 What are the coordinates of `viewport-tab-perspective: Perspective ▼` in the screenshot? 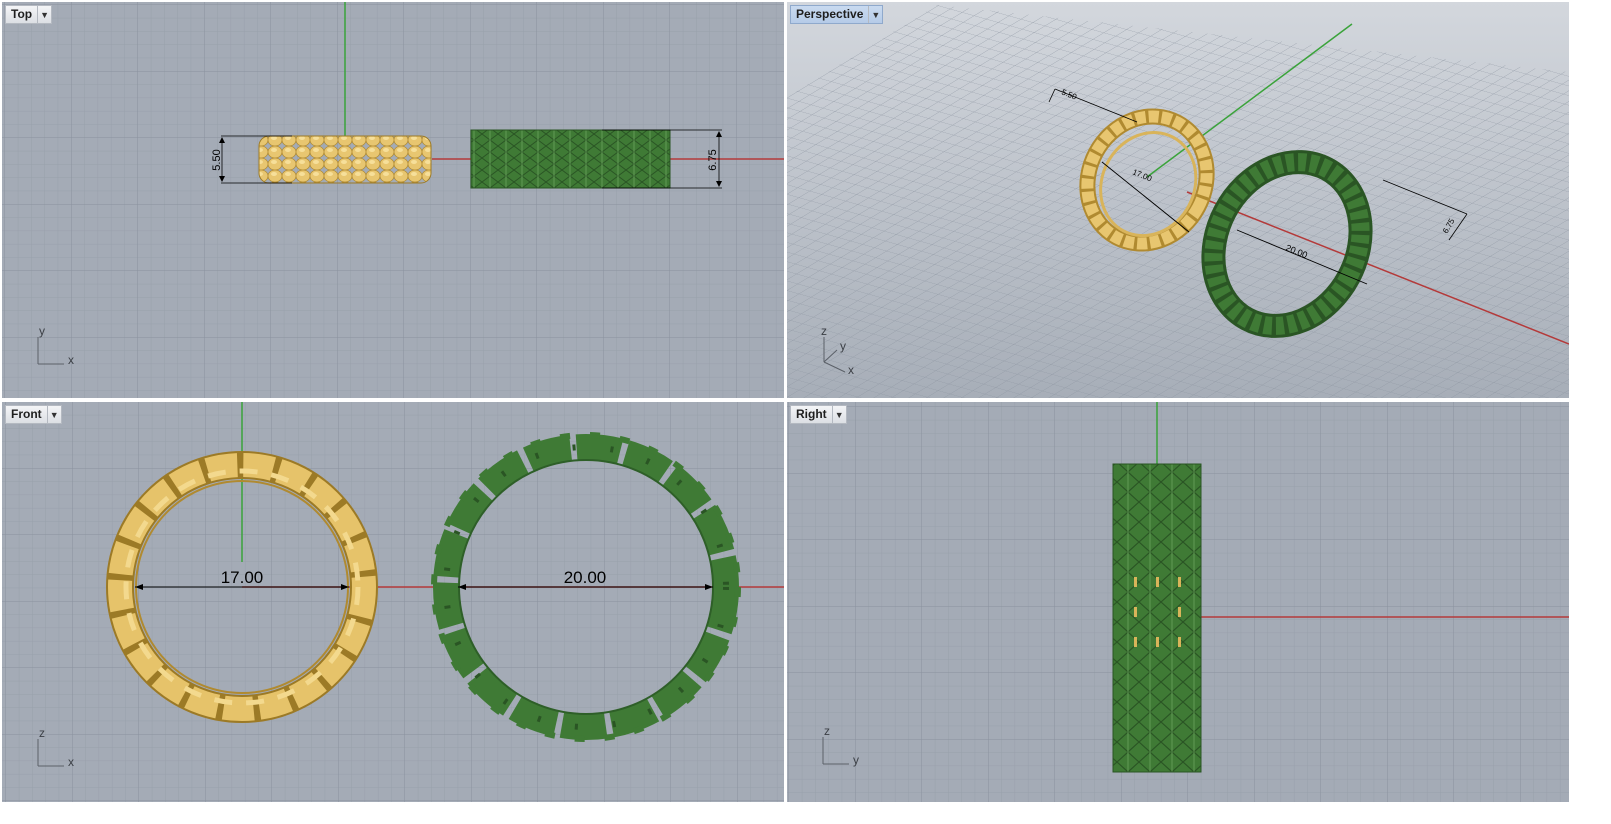 It's located at (837, 14).